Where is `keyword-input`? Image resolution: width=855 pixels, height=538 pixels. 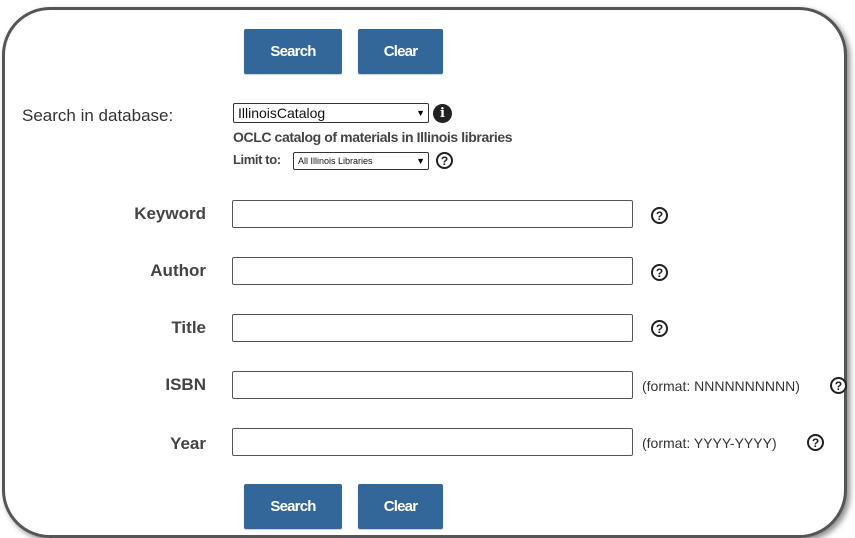
keyword-input is located at coordinates (432, 214).